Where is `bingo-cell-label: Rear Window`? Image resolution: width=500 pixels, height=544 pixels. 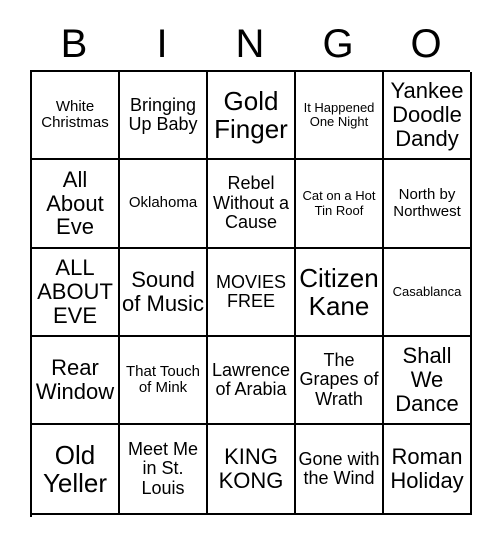 bingo-cell-label: Rear Window is located at coordinates (75, 379).